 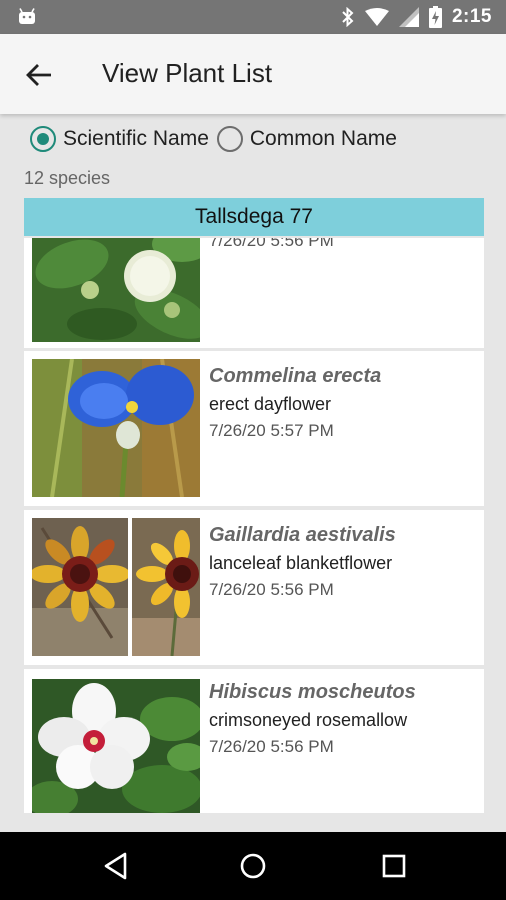 I want to click on scientific-name-label: Scientific Name, so click(x=136, y=138).